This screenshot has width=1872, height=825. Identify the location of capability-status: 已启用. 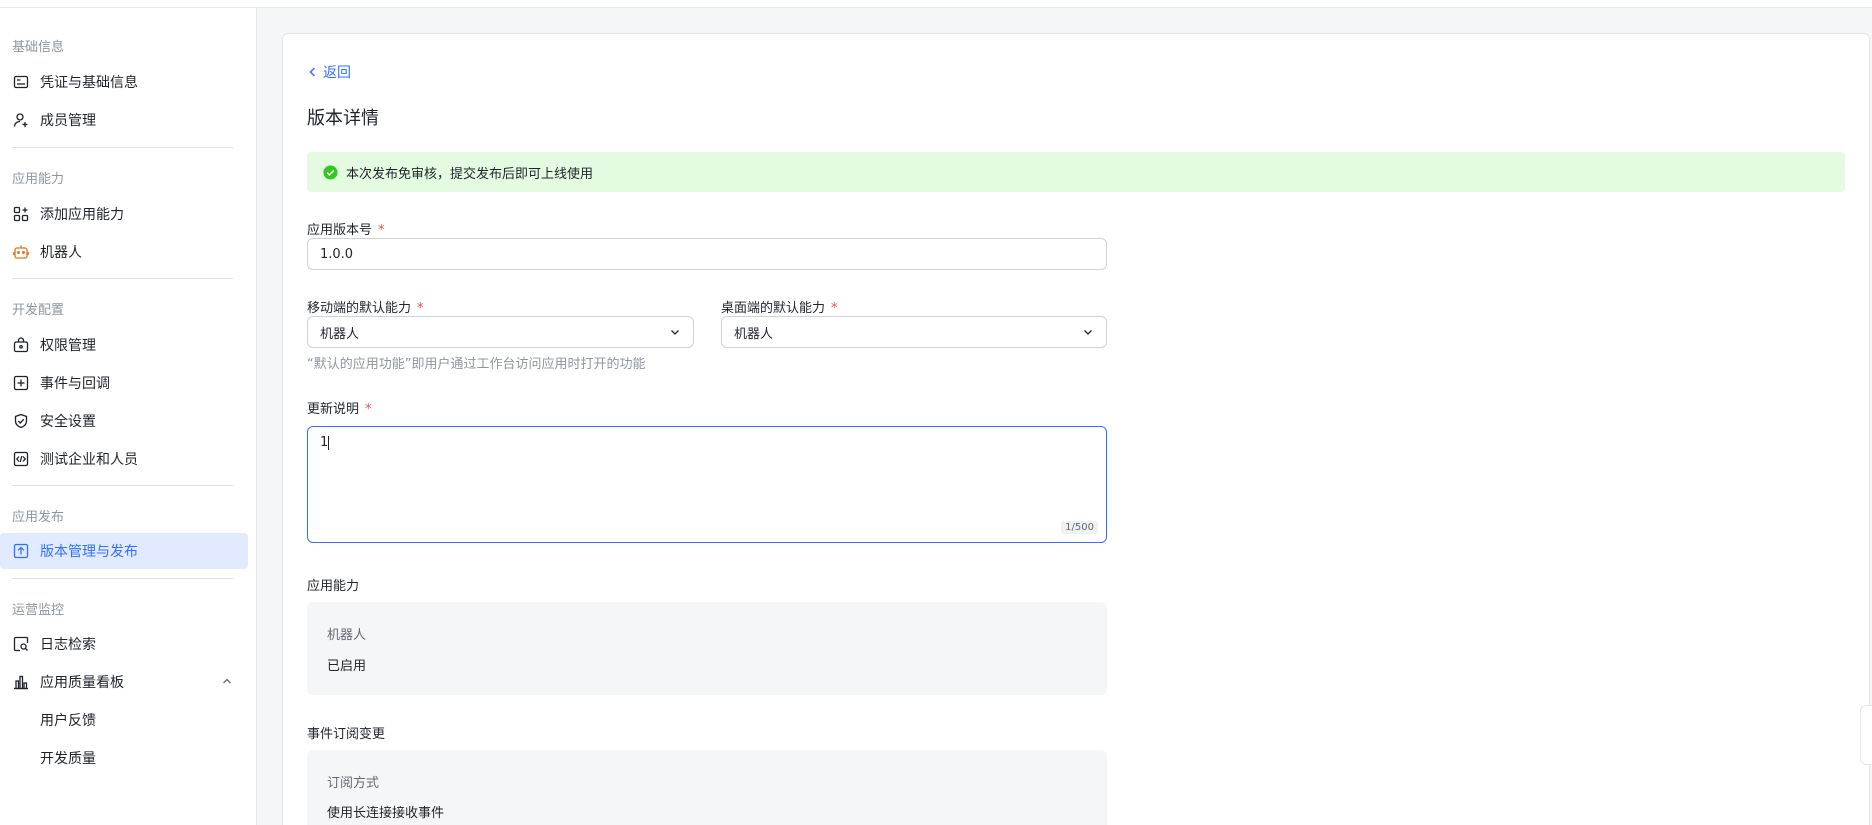
(347, 666).